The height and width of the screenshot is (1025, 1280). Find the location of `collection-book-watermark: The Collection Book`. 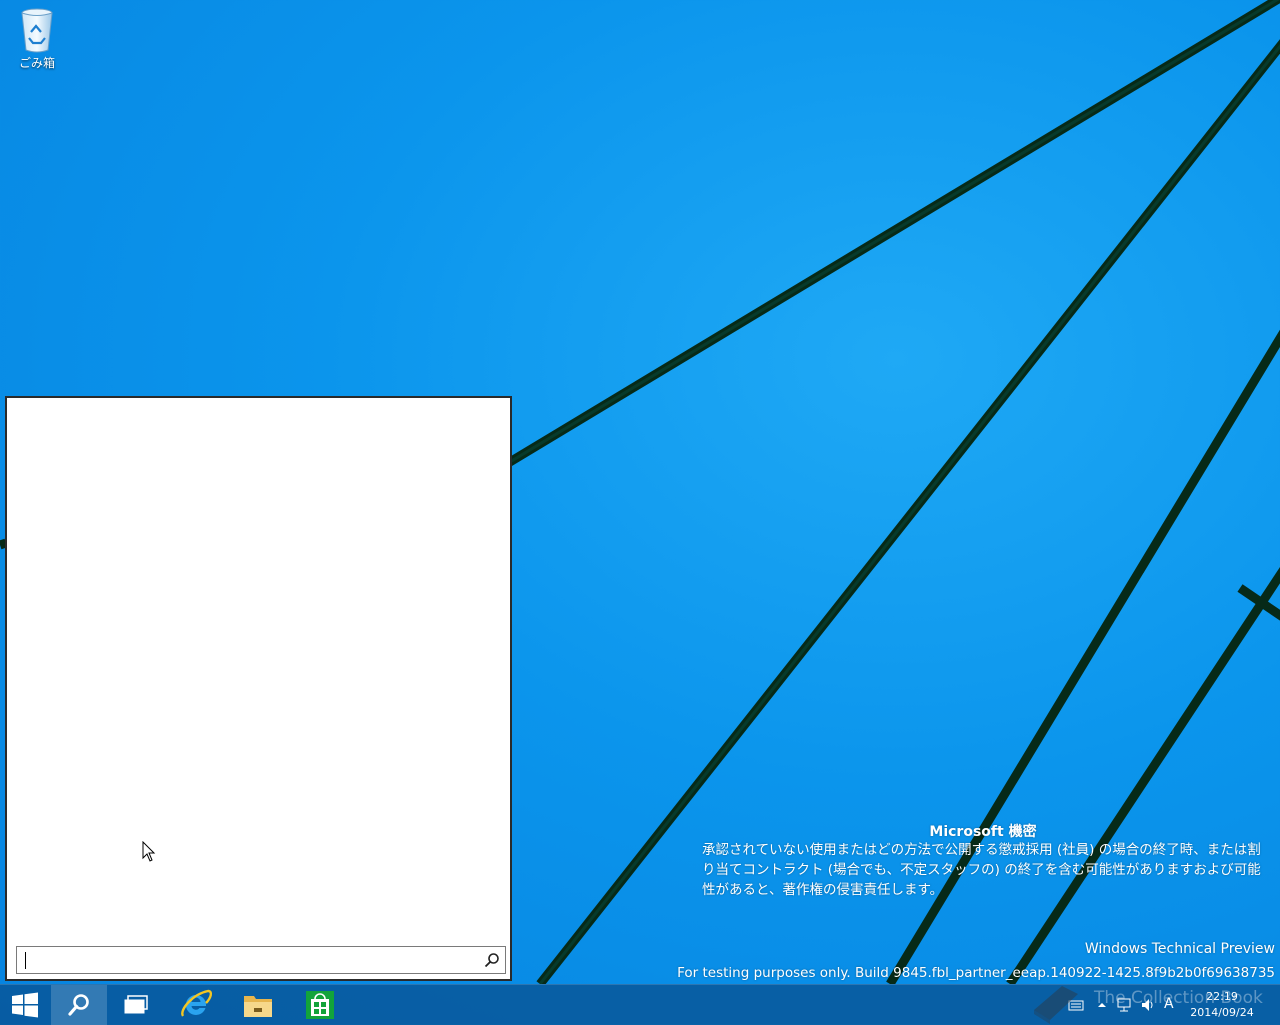

collection-book-watermark: The Collection Book is located at coordinates (1148, 1002).